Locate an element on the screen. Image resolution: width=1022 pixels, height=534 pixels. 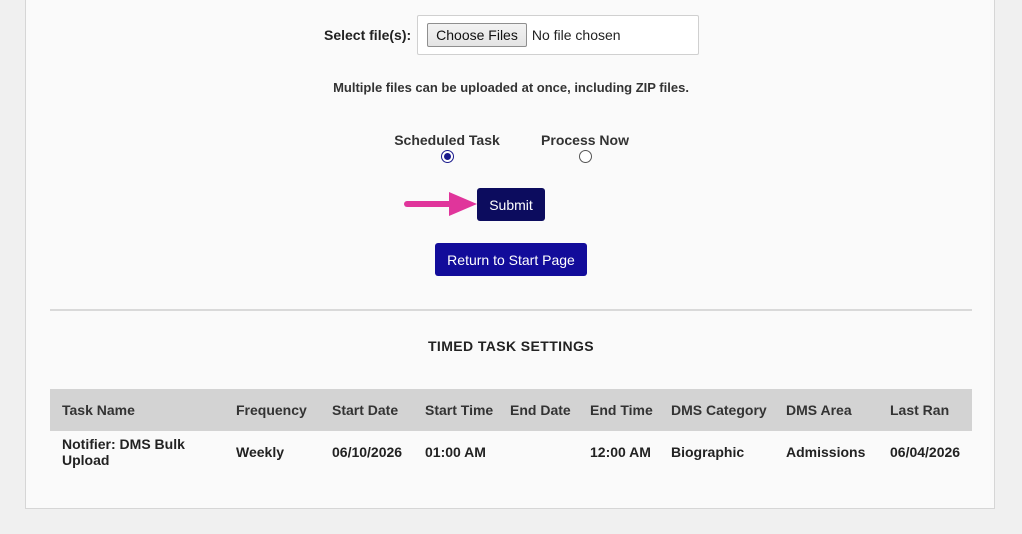
column-header: DMS Category is located at coordinates (716, 410).